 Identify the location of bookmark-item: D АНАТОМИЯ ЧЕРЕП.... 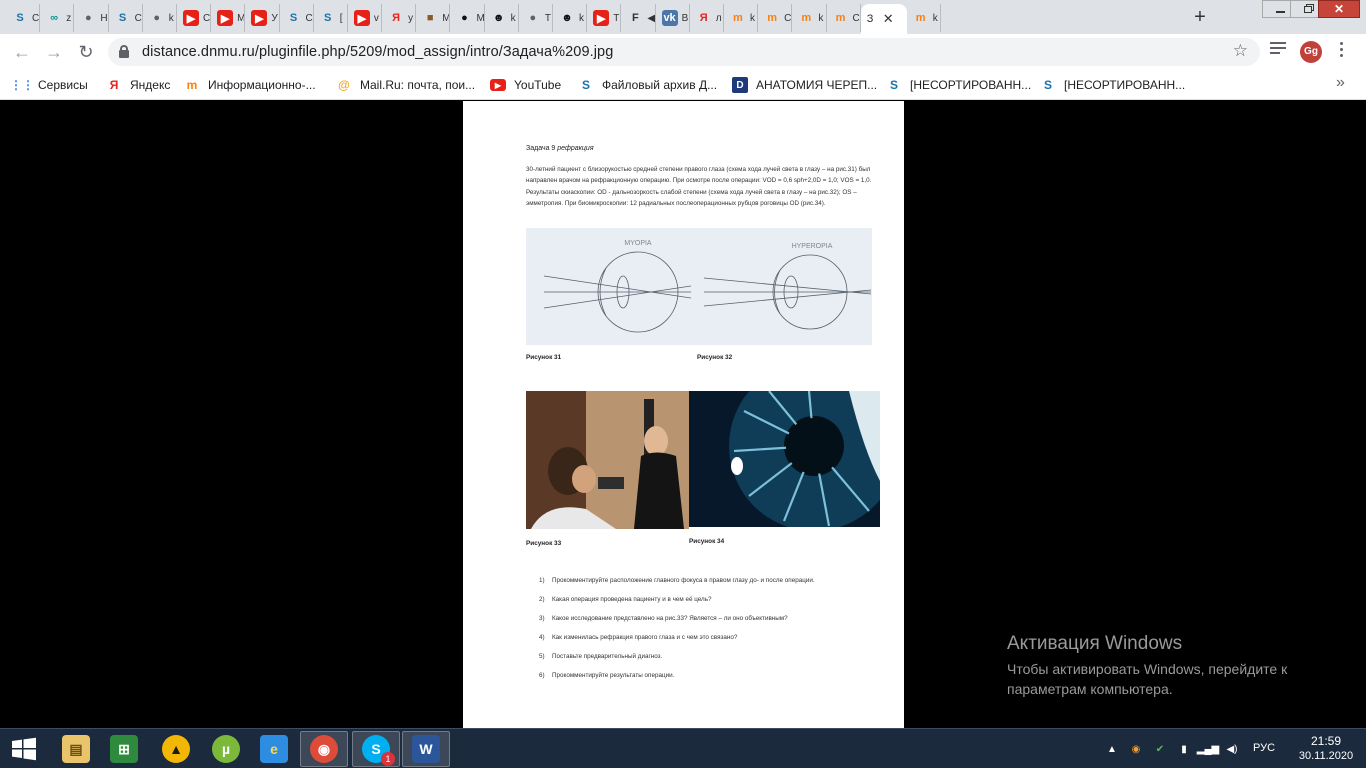
(804, 85).